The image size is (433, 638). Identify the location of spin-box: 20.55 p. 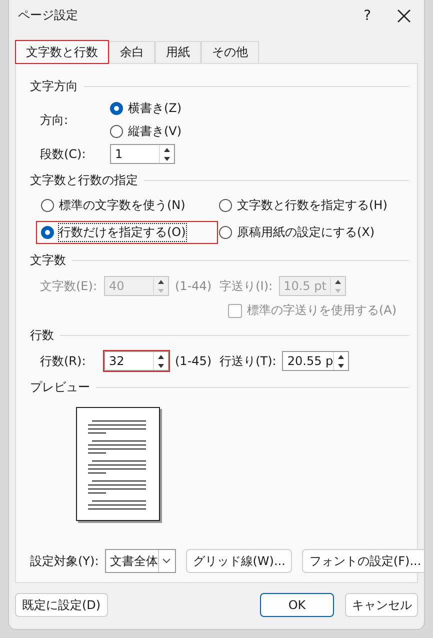
(316, 361).